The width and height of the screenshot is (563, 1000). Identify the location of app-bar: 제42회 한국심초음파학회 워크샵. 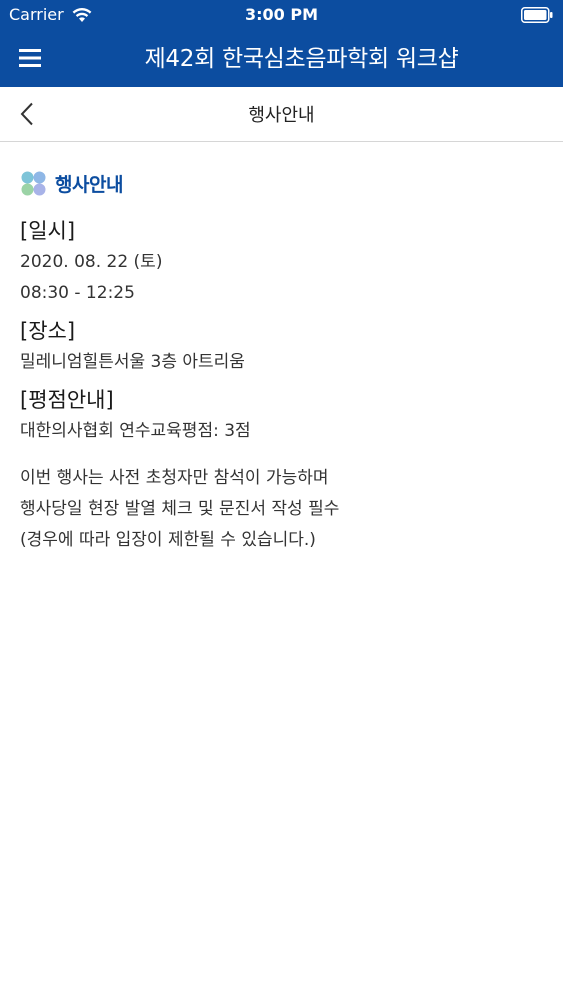
(281, 58).